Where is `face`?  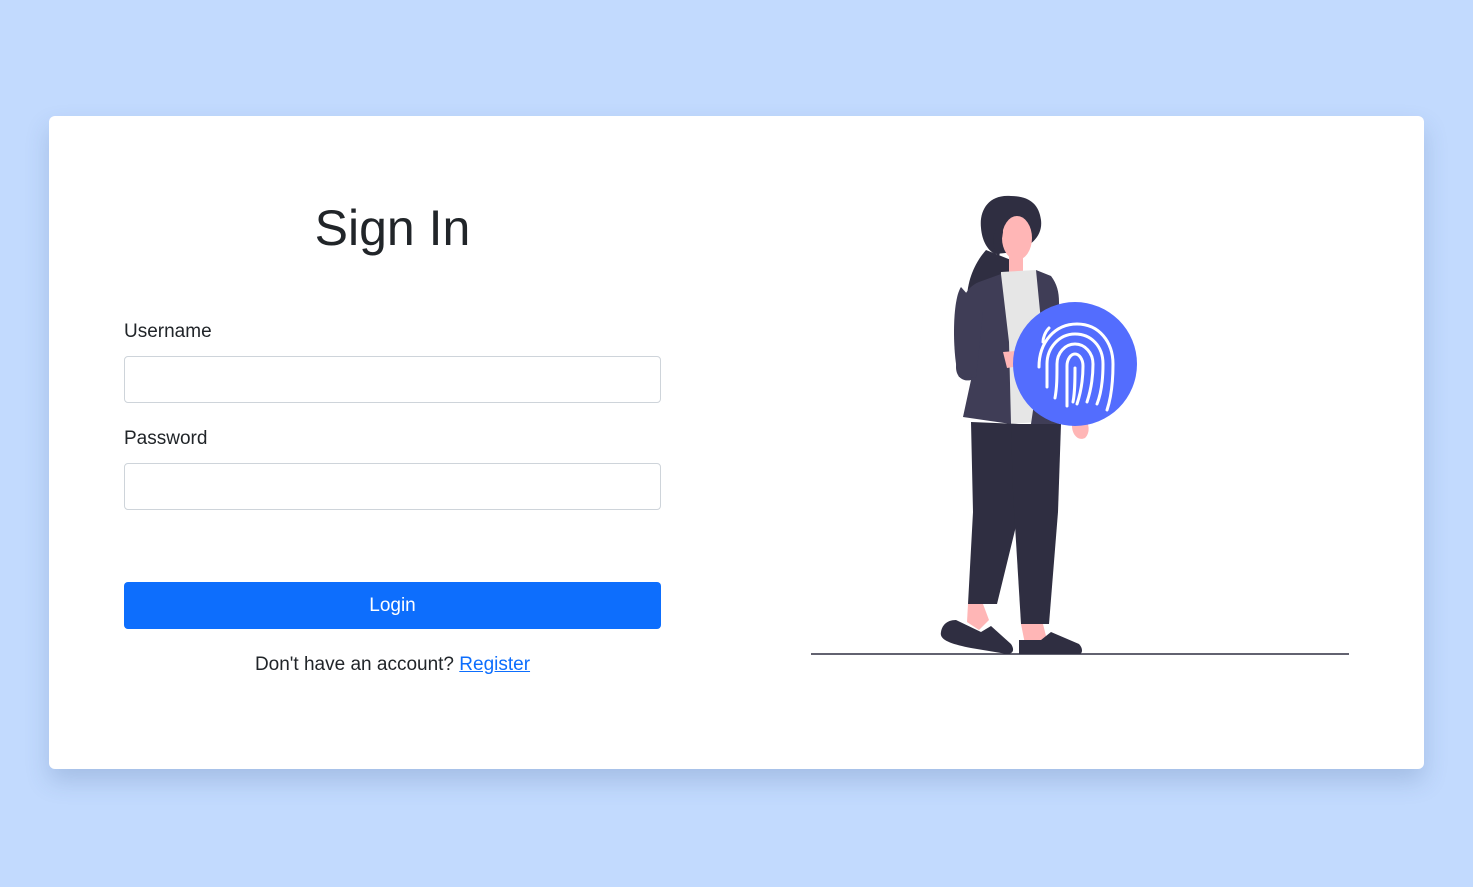 face is located at coordinates (1017, 238).